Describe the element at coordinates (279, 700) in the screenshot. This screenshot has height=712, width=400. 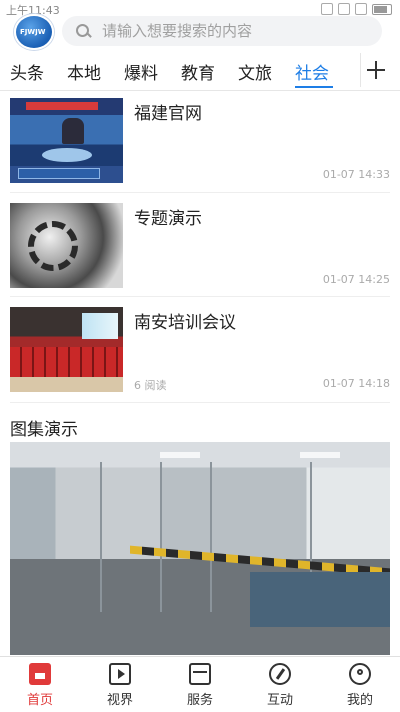
I see `nav-label: 互动` at that location.